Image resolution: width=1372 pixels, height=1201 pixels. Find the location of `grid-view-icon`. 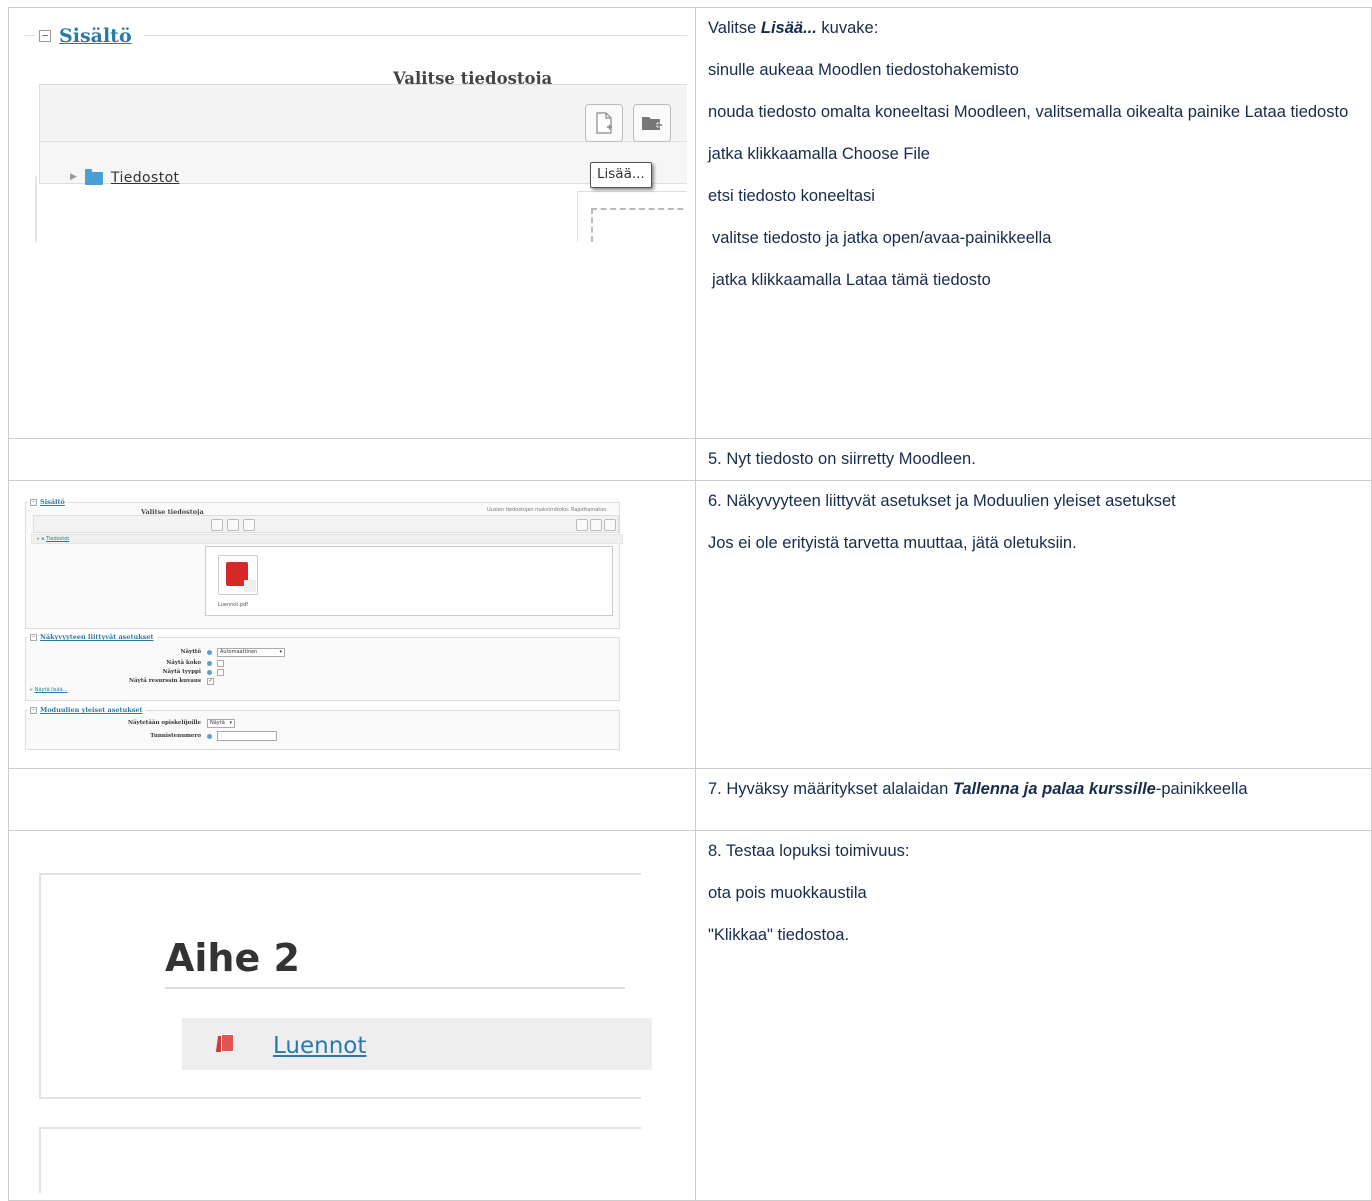

grid-view-icon is located at coordinates (582, 525).